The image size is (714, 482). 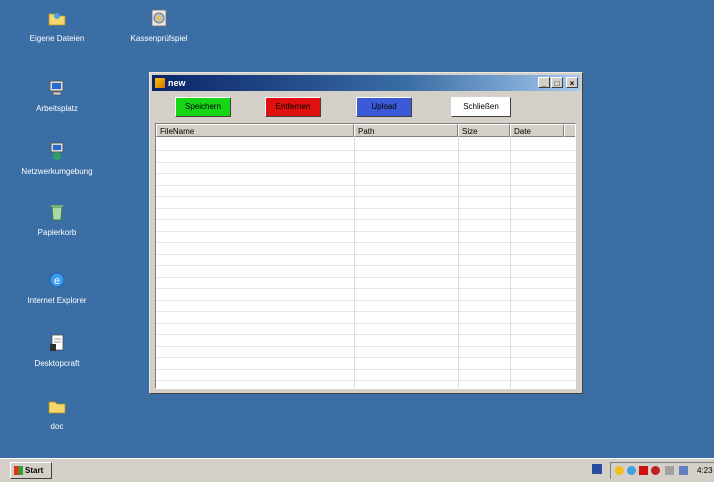 I want to click on system-tray: 4:23, so click(x=662, y=470).